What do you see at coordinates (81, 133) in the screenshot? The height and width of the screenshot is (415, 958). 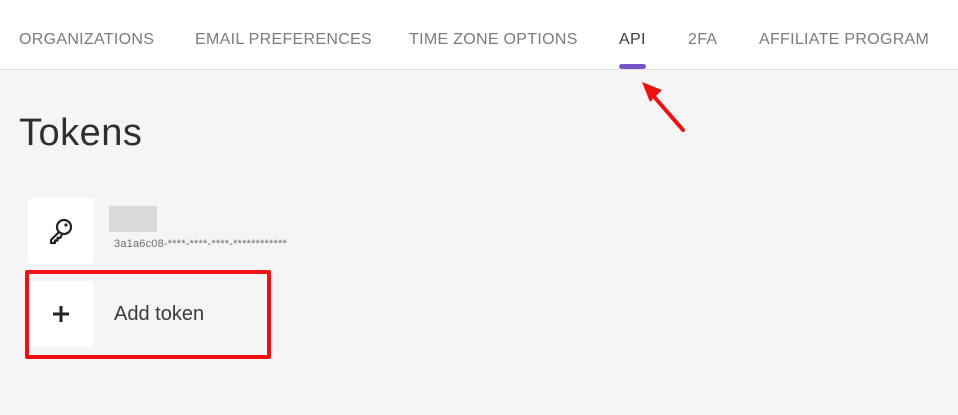 I see `page-title: Tokens` at bounding box center [81, 133].